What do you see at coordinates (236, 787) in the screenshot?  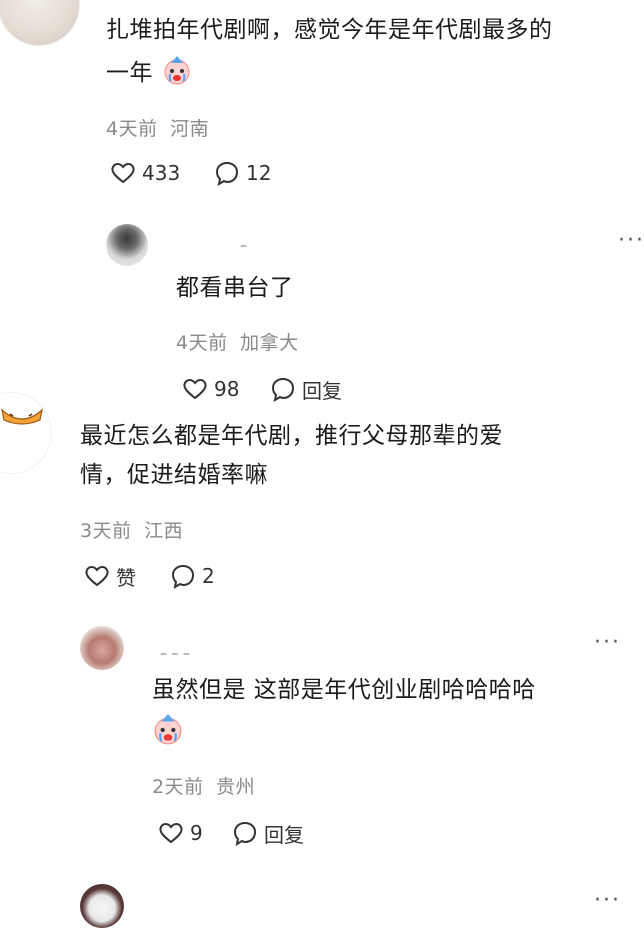 I see `reply-location: 贵州` at bounding box center [236, 787].